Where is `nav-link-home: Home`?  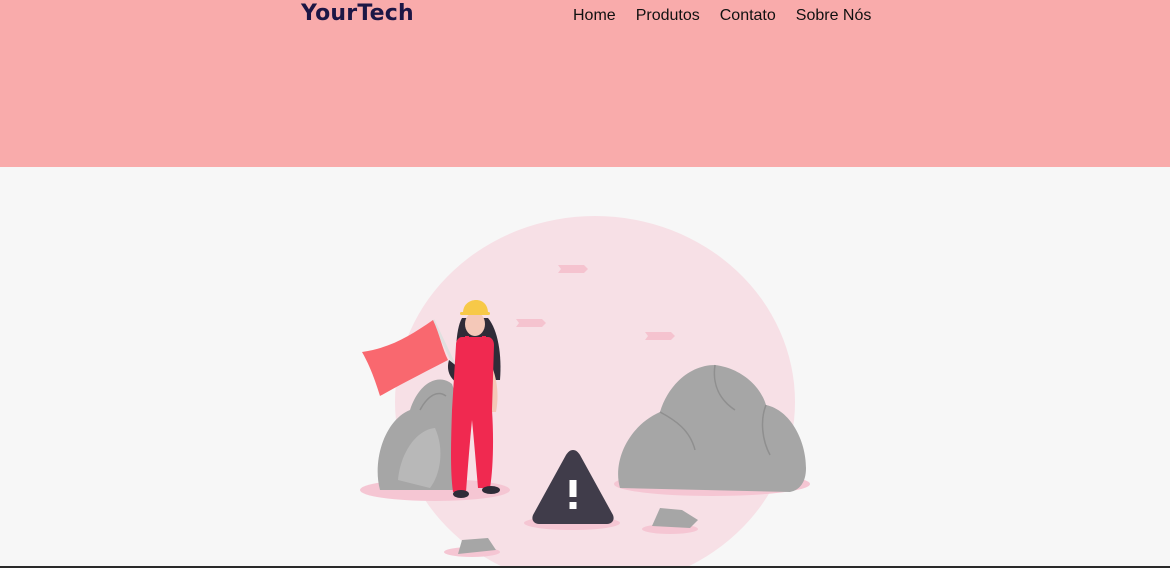 nav-link-home: Home is located at coordinates (594, 15).